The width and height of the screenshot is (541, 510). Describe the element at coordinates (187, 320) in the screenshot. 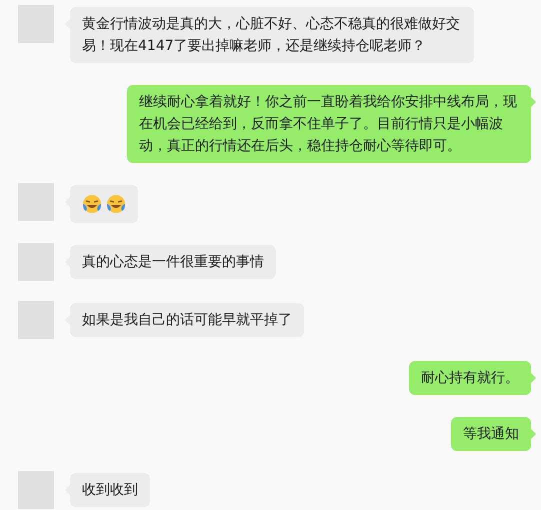

I see `message-bubble: 如果是我自己的话可能早就平掉了` at that location.